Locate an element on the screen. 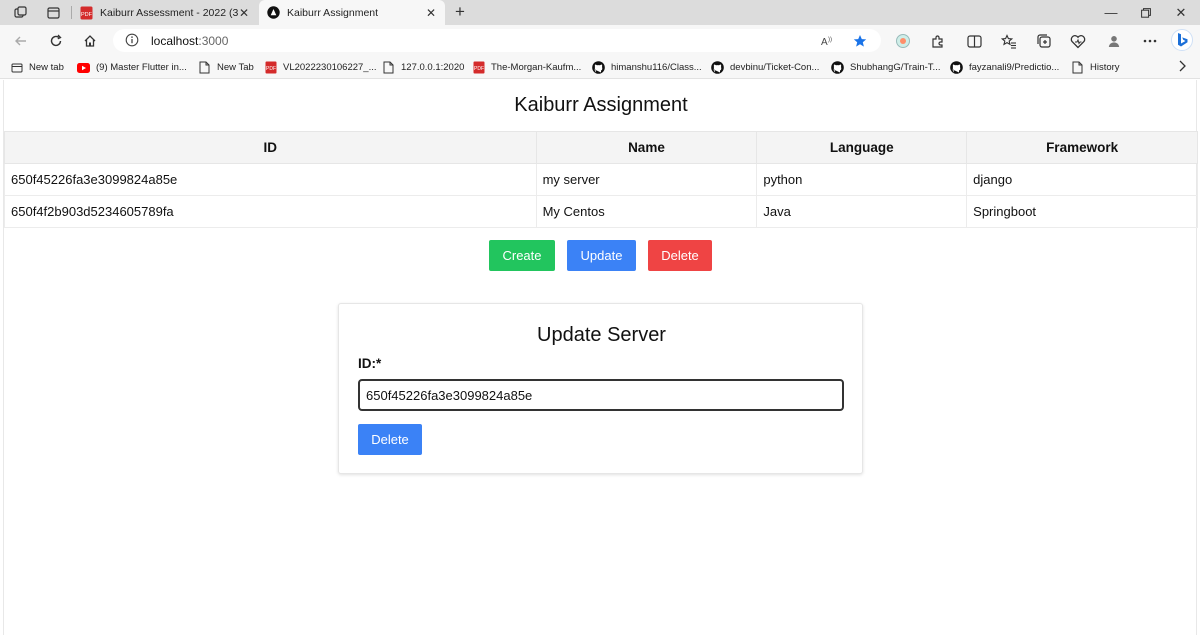  table-header-row: ID Name Language Framework is located at coordinates (601, 147).